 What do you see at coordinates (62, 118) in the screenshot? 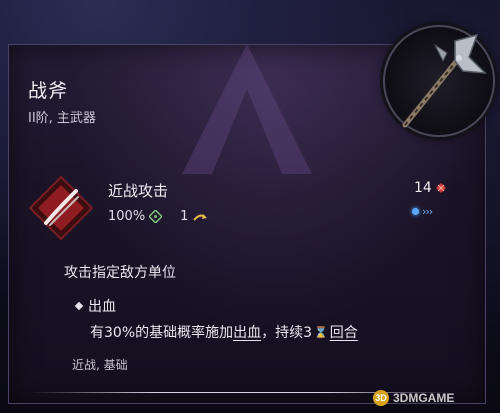
I see `item-subtitle: II阶, 主武器` at bounding box center [62, 118].